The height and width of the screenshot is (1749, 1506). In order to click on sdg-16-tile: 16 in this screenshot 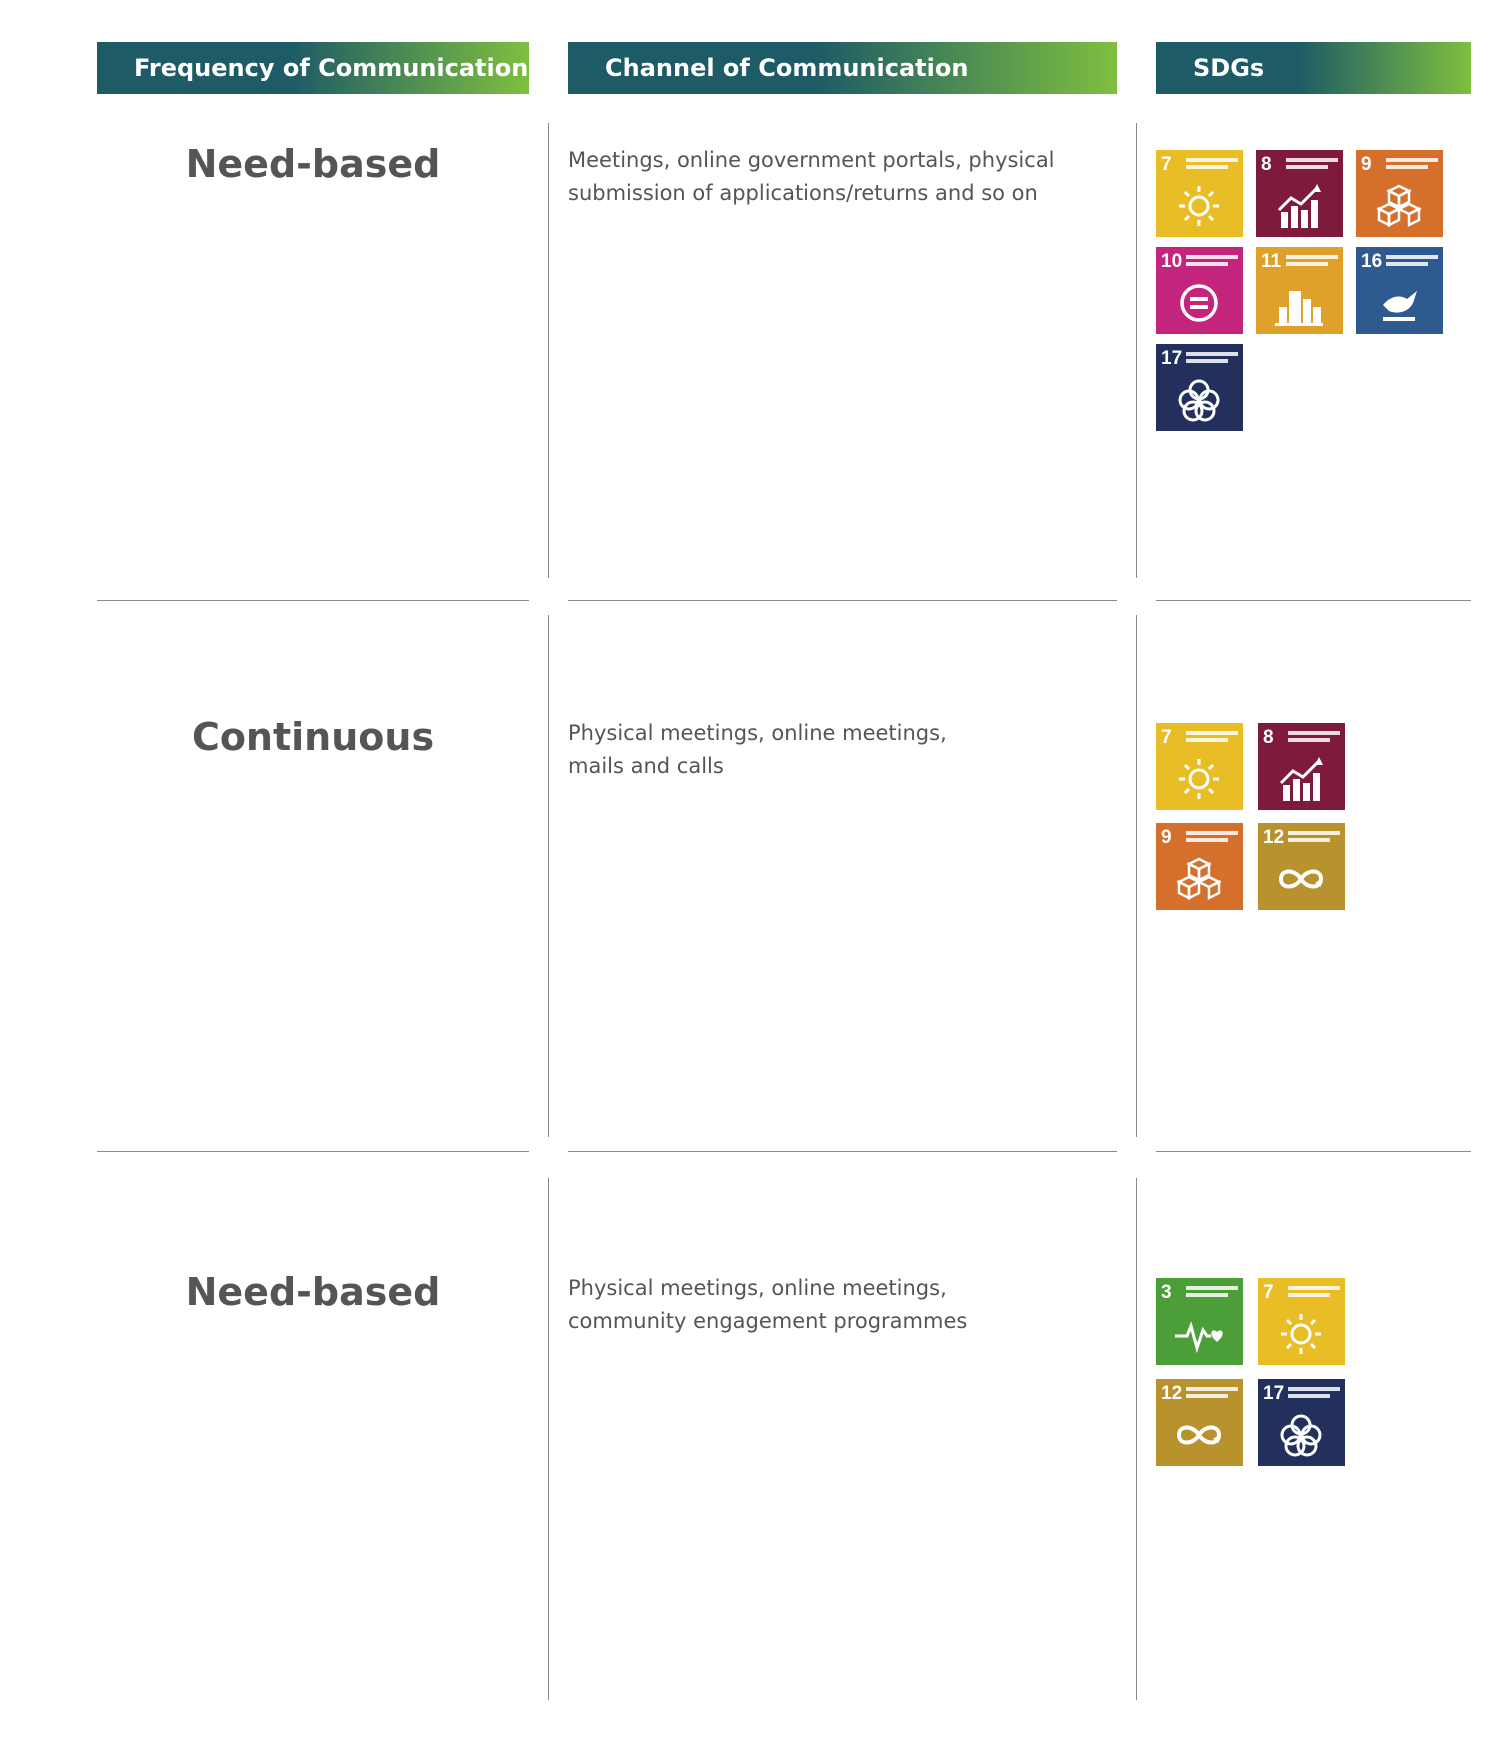, I will do `click(1399, 290)`.